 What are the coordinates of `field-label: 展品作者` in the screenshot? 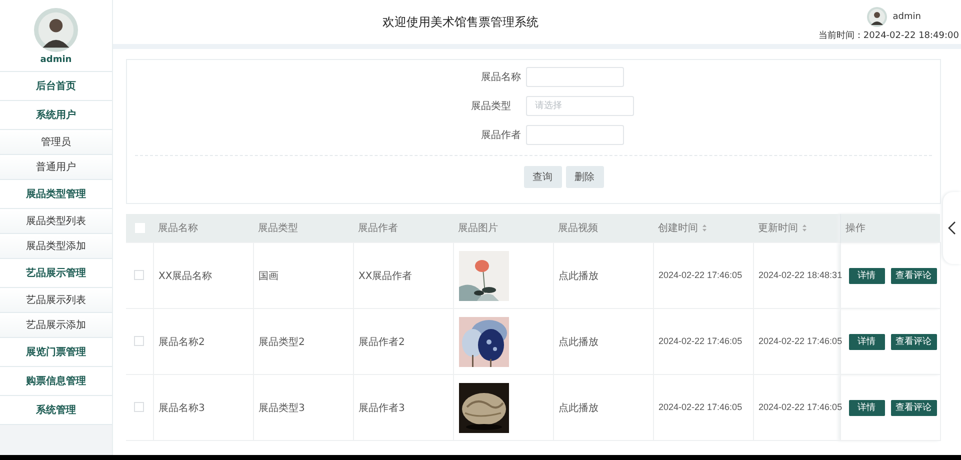 It's located at (500, 135).